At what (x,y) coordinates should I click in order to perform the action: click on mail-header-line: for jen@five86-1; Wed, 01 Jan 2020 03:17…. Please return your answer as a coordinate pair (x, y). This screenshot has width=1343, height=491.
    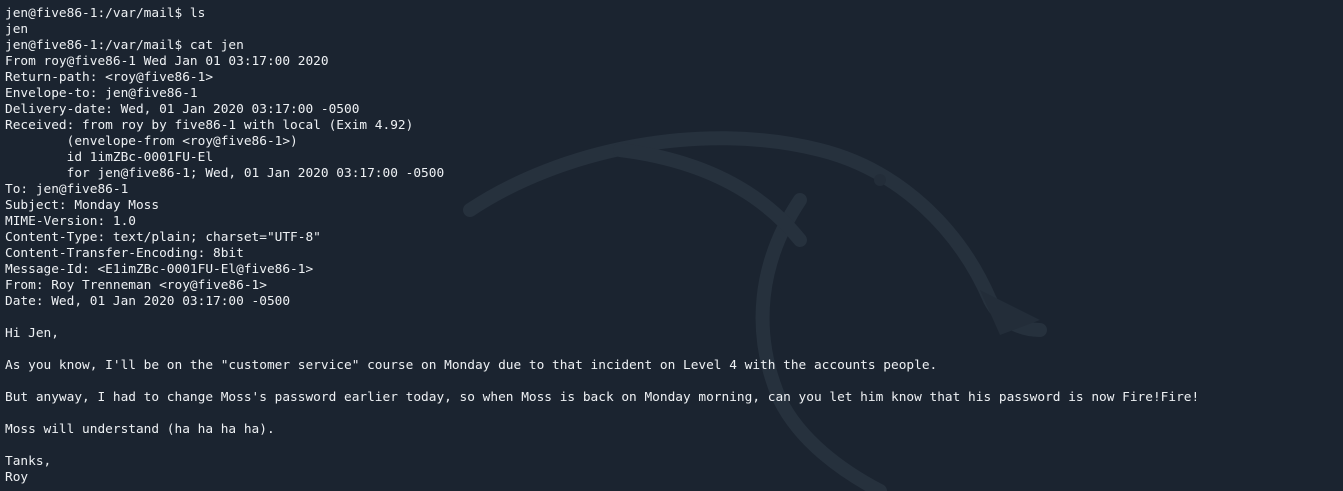
    Looking at the image, I should click on (225, 173).